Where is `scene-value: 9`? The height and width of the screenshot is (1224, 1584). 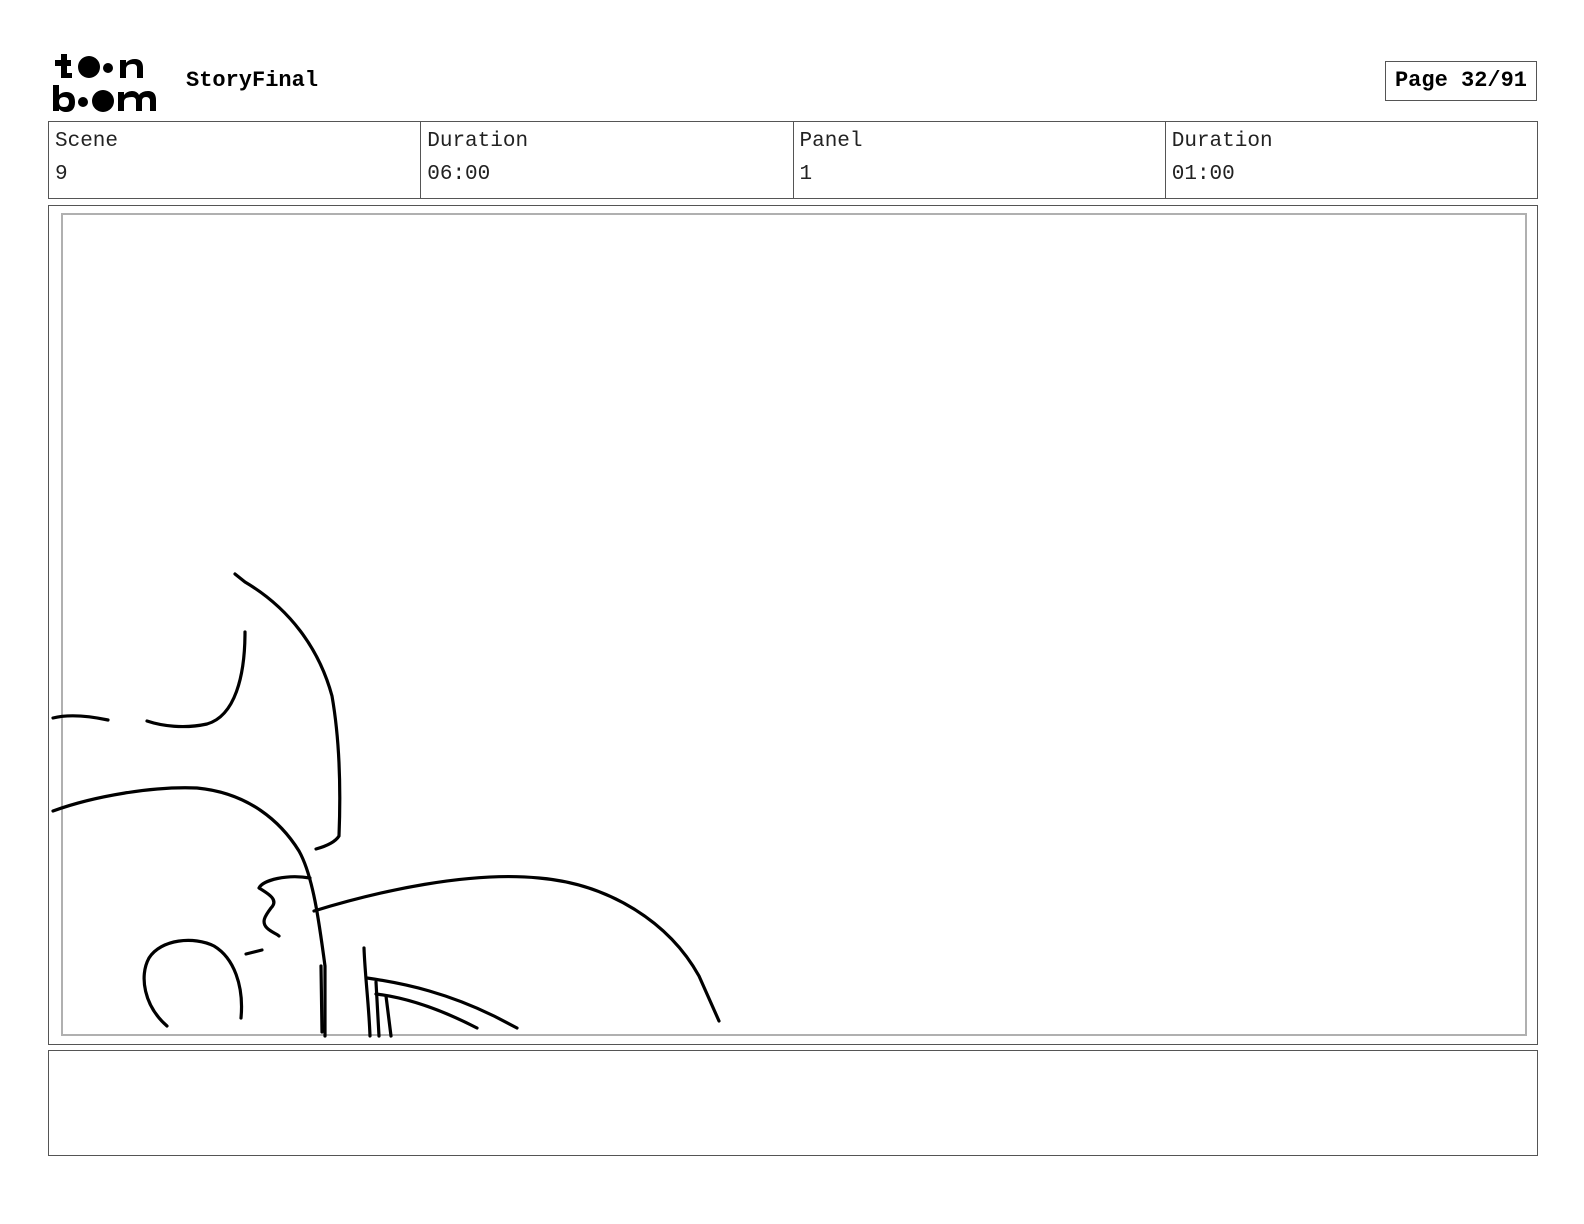
scene-value: 9 is located at coordinates (61, 174).